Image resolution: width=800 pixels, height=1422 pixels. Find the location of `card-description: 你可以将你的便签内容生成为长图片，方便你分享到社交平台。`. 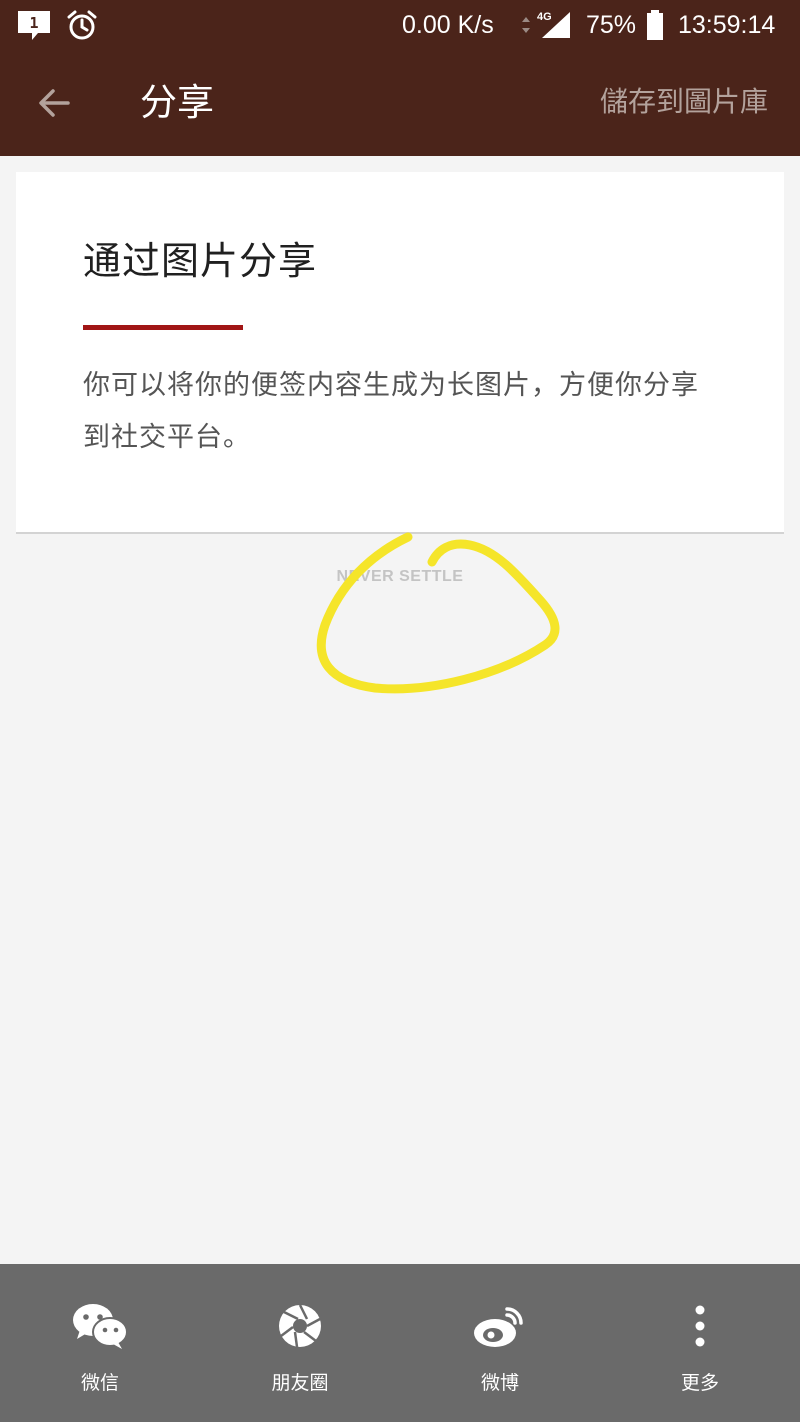

card-description: 你可以将你的便签内容生成为长图片，方便你分享到社交平台。 is located at coordinates (391, 411).